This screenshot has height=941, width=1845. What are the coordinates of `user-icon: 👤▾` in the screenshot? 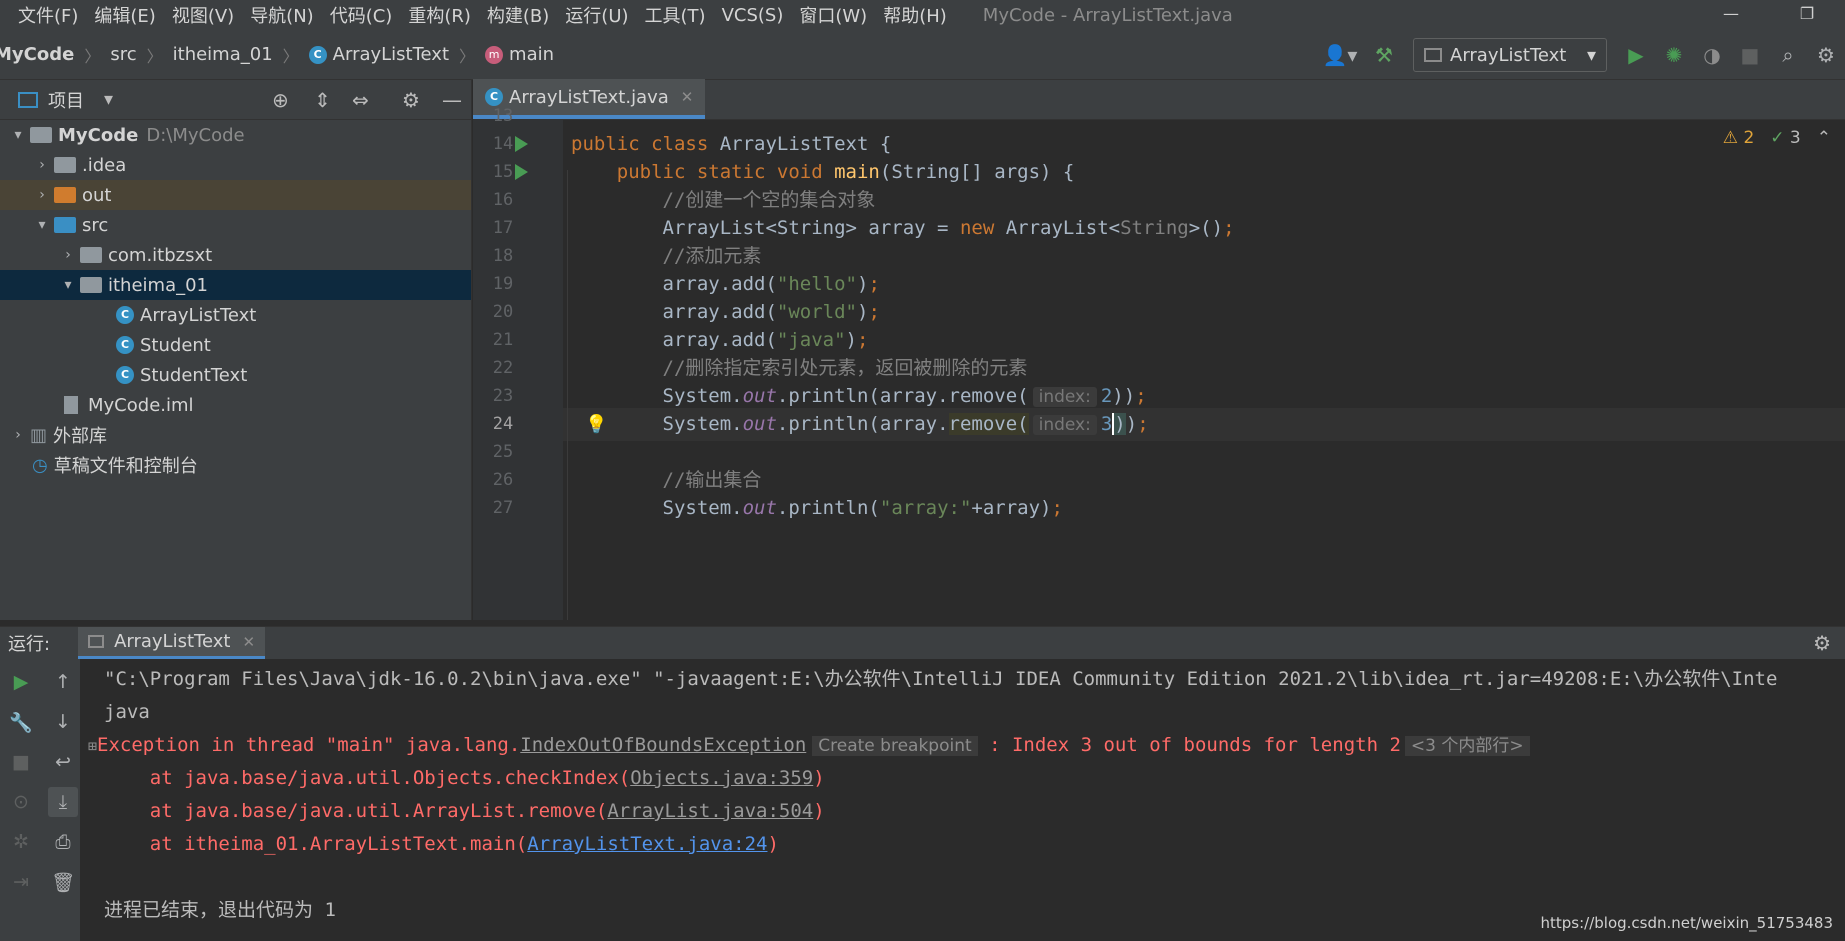 It's located at (1340, 55).